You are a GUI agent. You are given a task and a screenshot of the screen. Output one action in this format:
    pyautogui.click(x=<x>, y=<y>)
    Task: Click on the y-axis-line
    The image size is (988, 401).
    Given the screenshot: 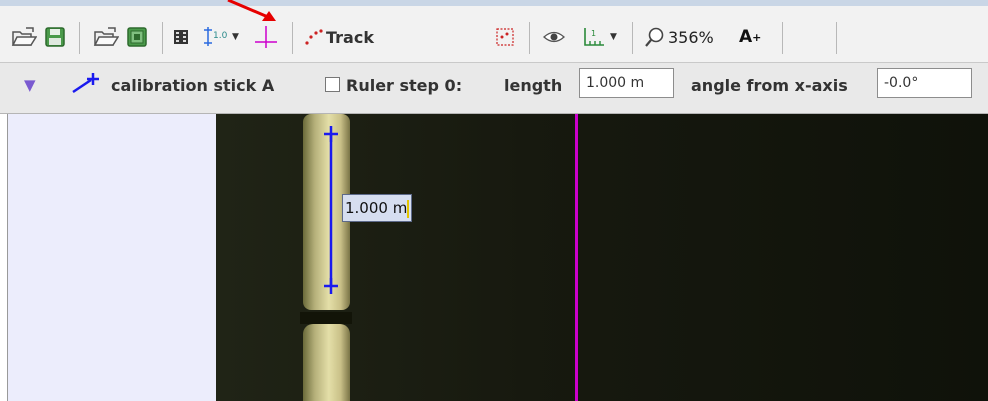 What is the action you would take?
    pyautogui.click(x=576, y=257)
    